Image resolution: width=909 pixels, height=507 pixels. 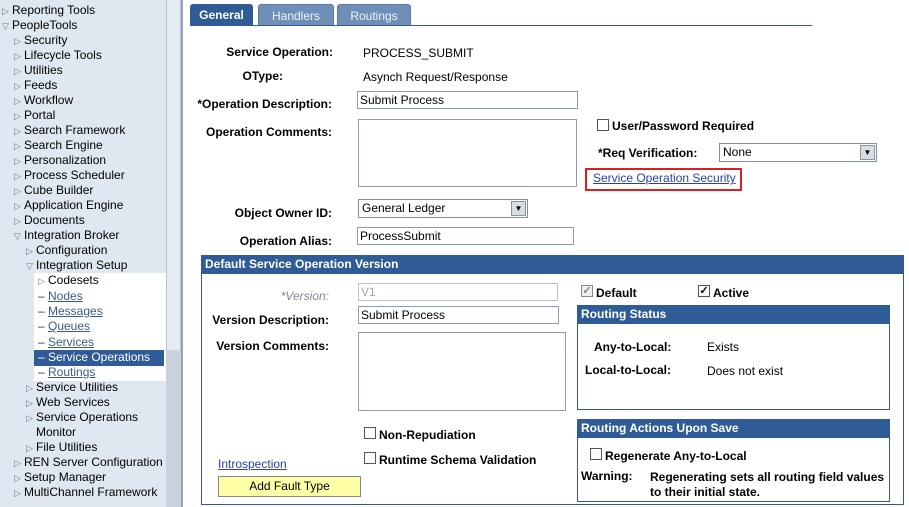 I want to click on active-checkbox: ✓, so click(x=704, y=291).